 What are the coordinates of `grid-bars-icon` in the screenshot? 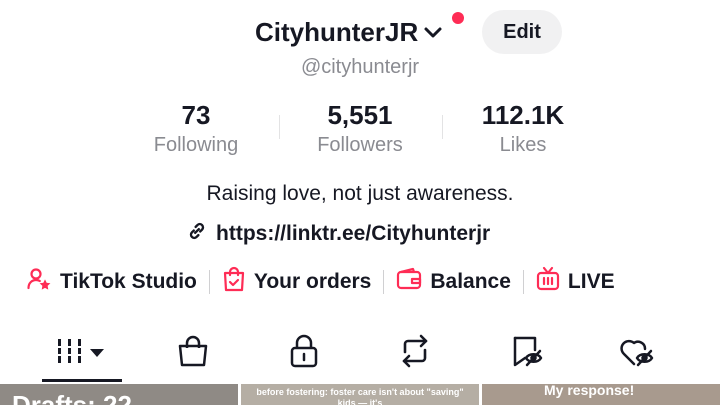 It's located at (82, 353).